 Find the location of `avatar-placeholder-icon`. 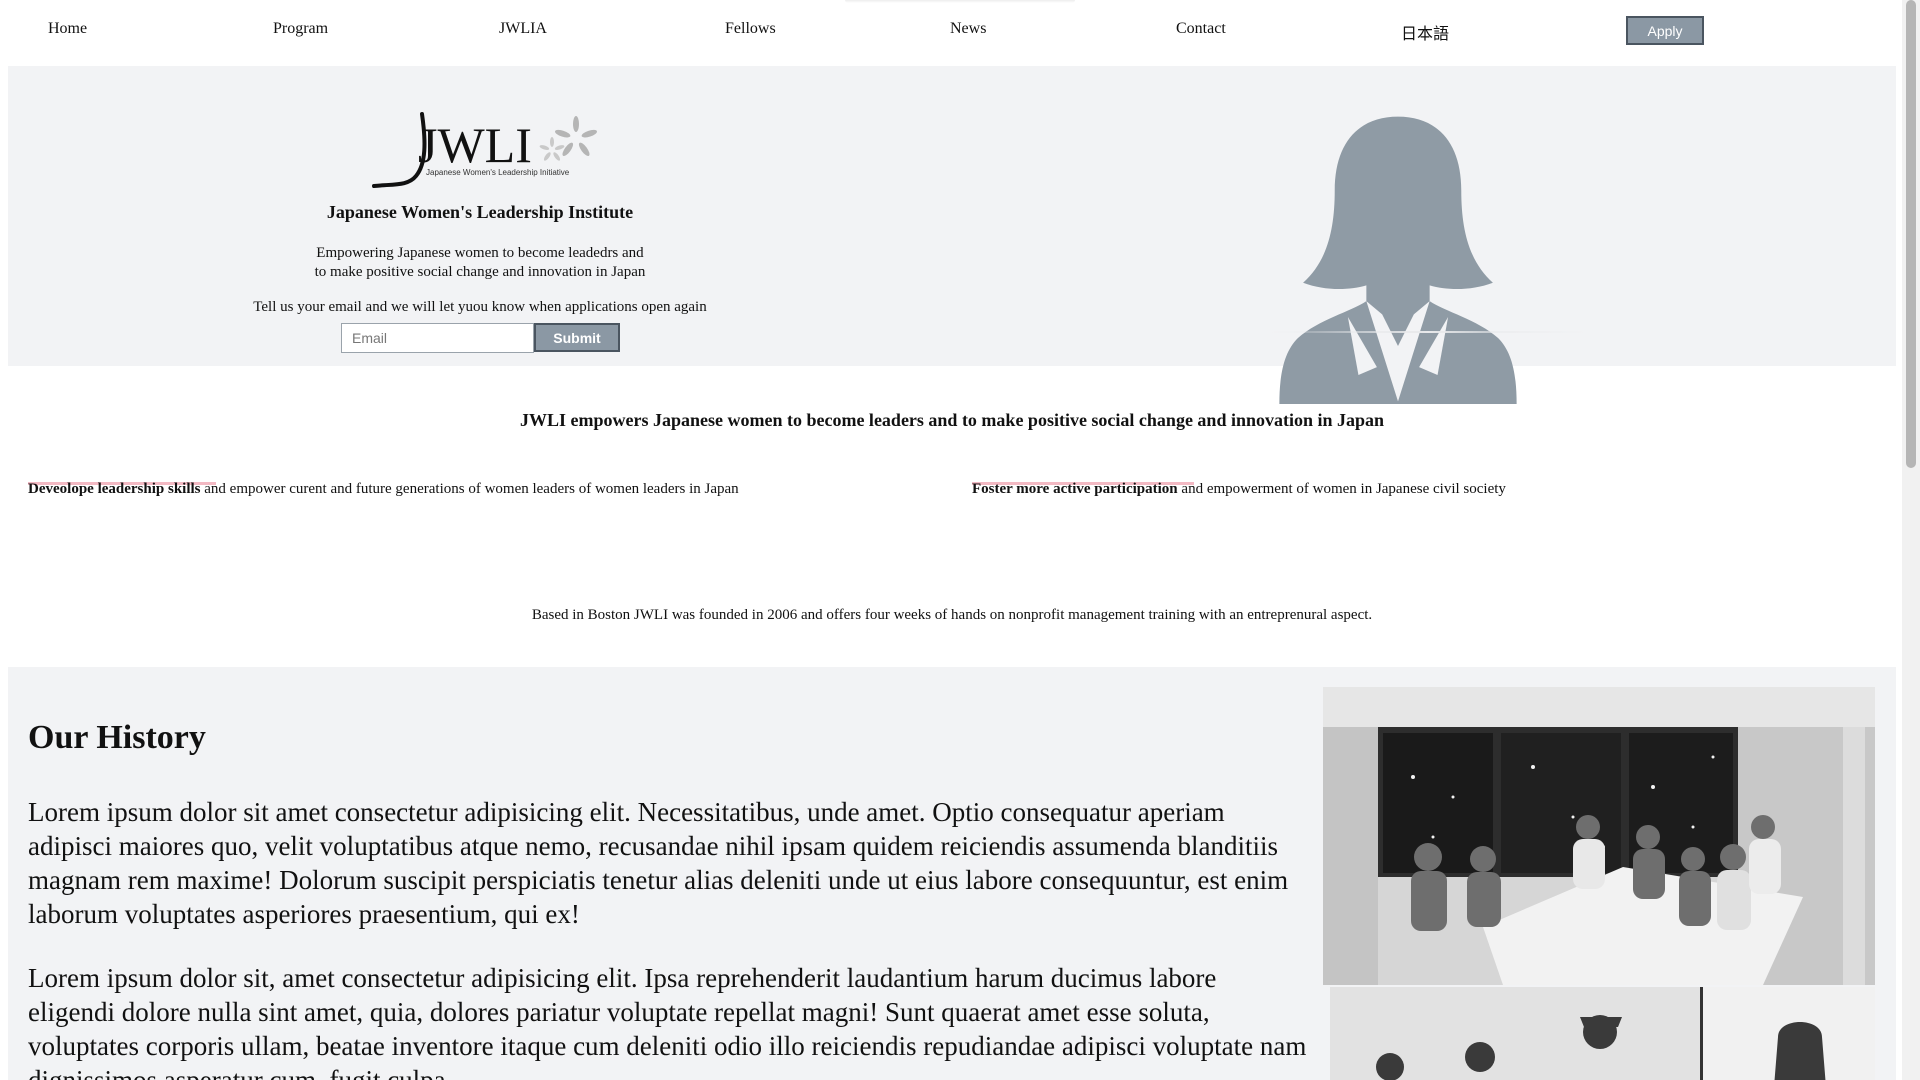

avatar-placeholder-icon is located at coordinates (1398, 260).